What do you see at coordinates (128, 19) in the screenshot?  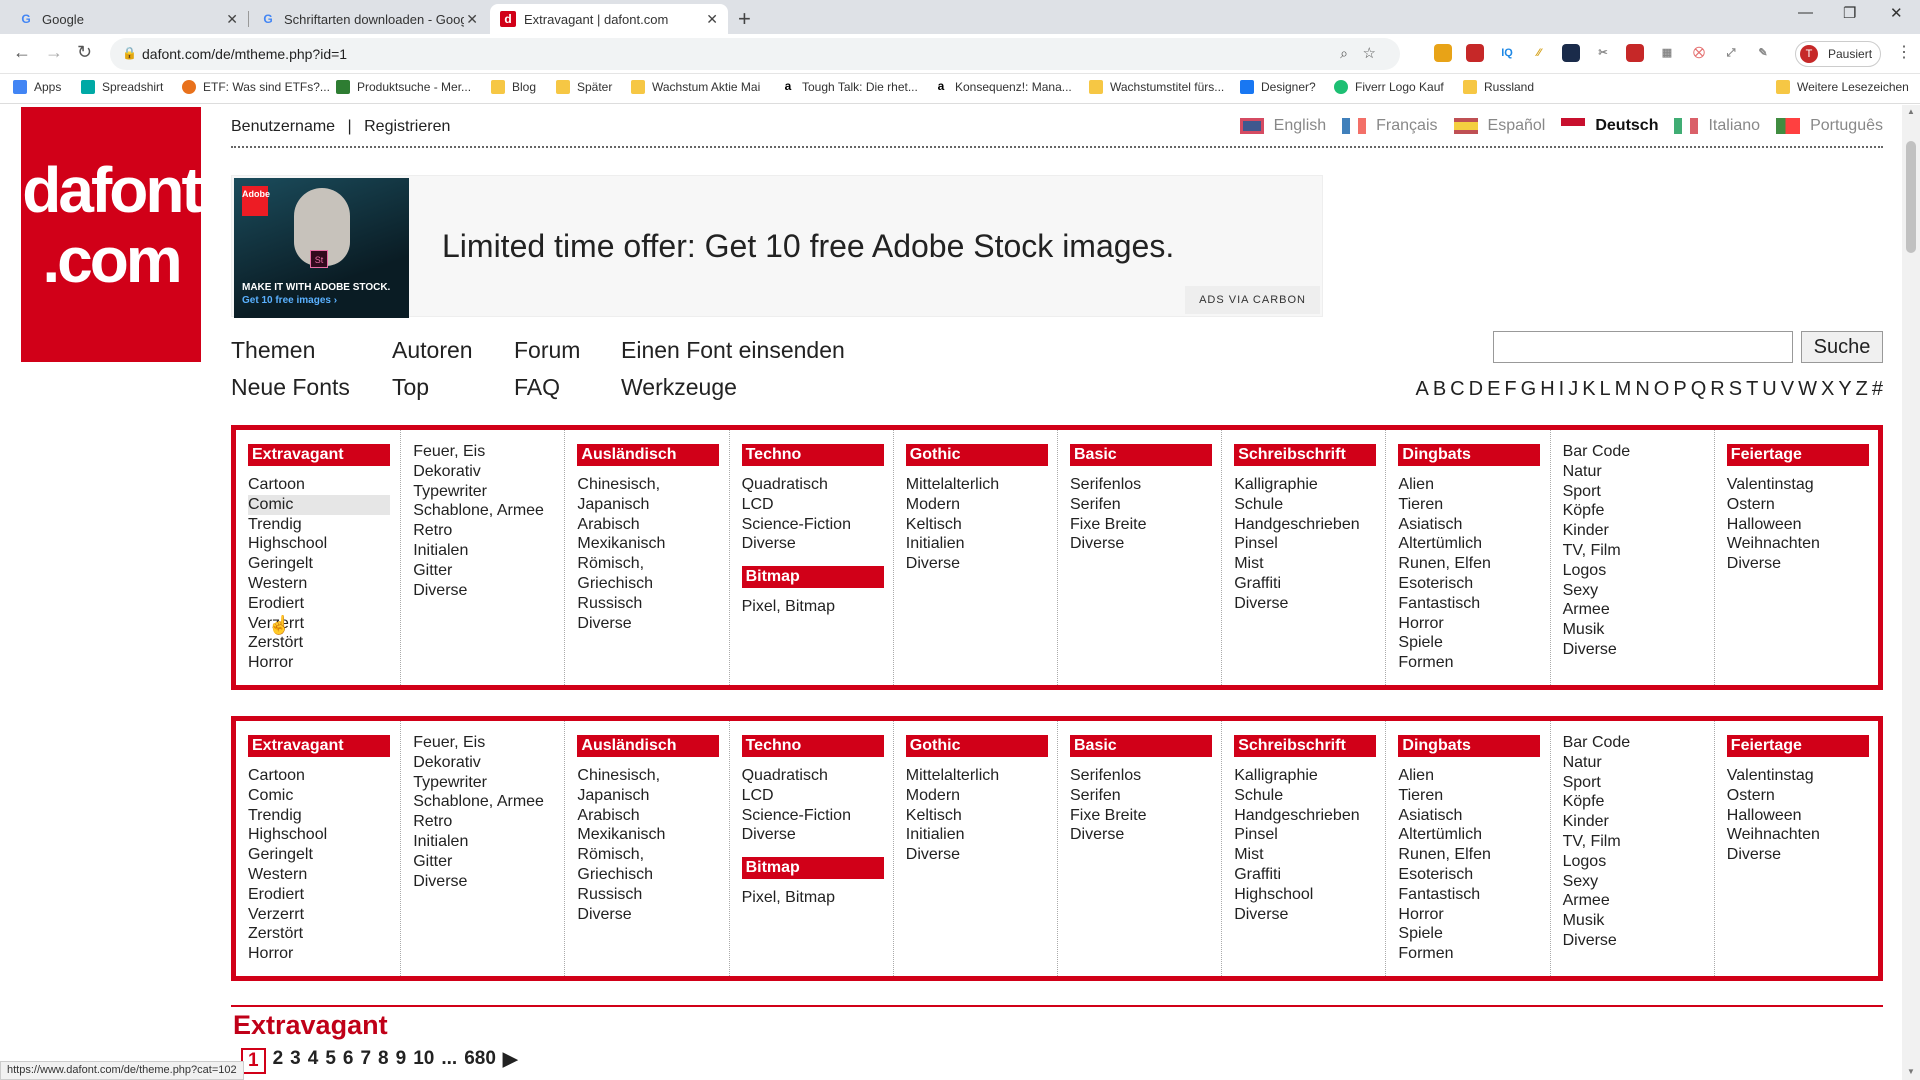 I see `tab-google: G Google ✕` at bounding box center [128, 19].